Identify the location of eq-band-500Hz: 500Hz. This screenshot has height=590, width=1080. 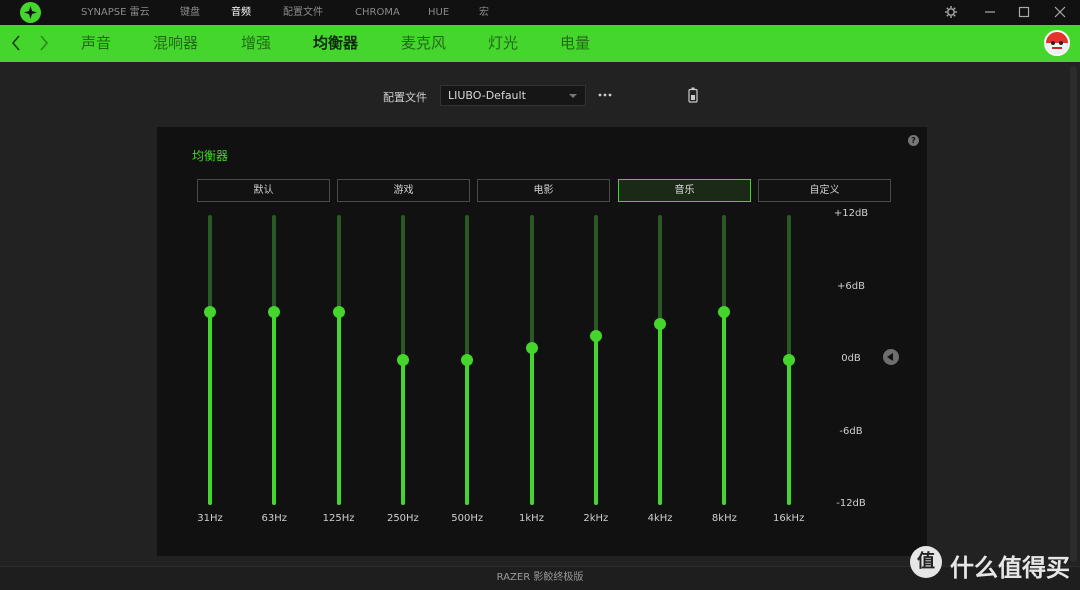
(467, 341).